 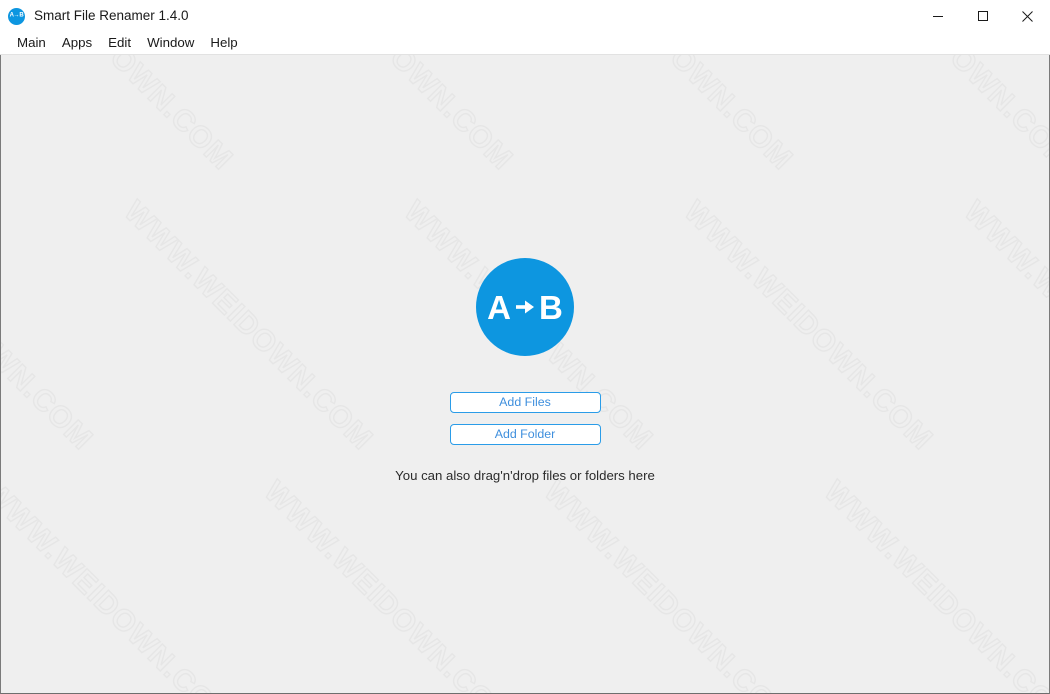 I want to click on menu-item-apps: Apps, so click(x=77, y=43).